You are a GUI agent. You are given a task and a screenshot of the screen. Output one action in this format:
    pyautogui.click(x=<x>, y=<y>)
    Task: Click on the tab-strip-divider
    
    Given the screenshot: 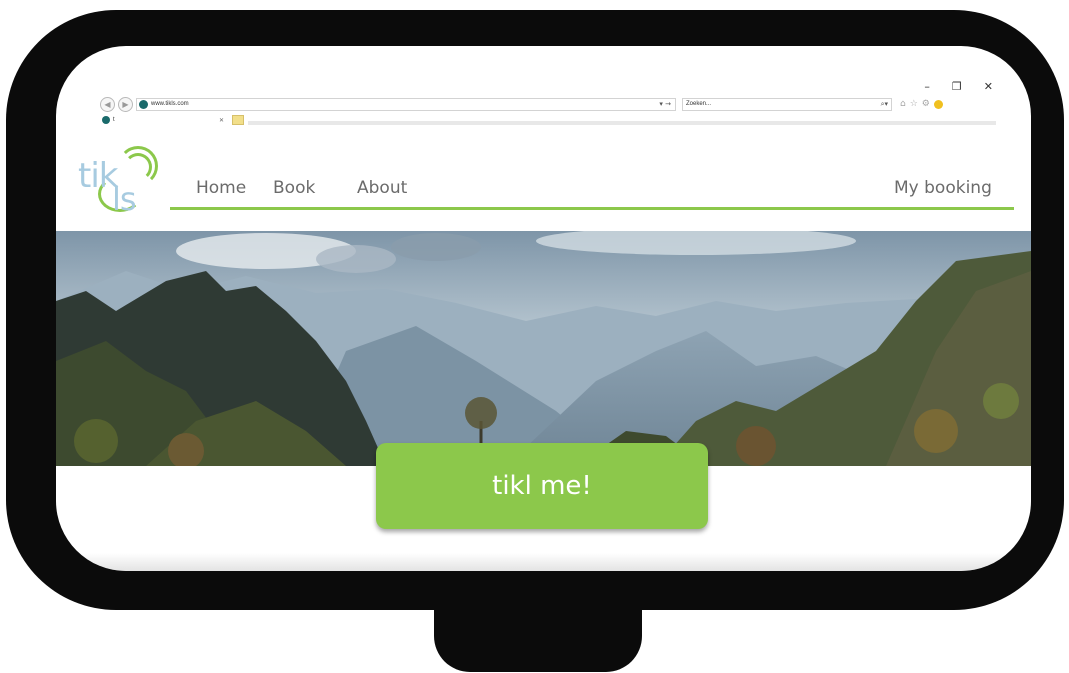 What is the action you would take?
    pyautogui.click(x=622, y=123)
    